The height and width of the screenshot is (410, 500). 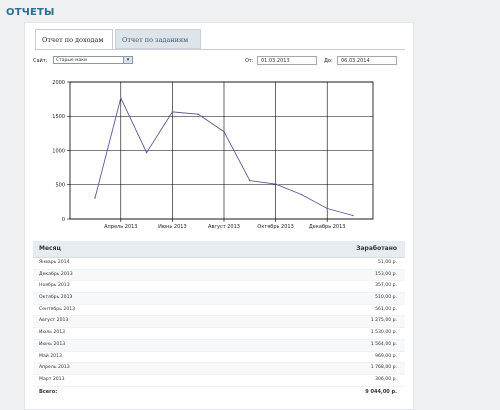 I want to click on header-earned: Заработано, so click(x=376, y=248).